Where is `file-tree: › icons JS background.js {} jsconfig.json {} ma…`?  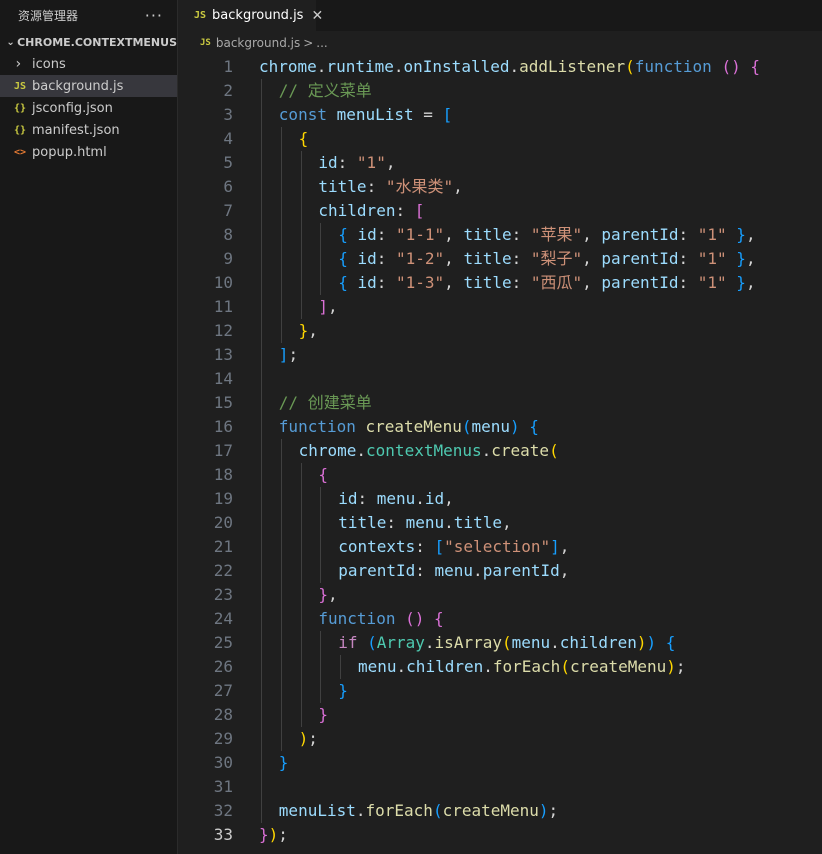
file-tree: › icons JS background.js {} jsconfig.json {} ma… is located at coordinates (88, 108).